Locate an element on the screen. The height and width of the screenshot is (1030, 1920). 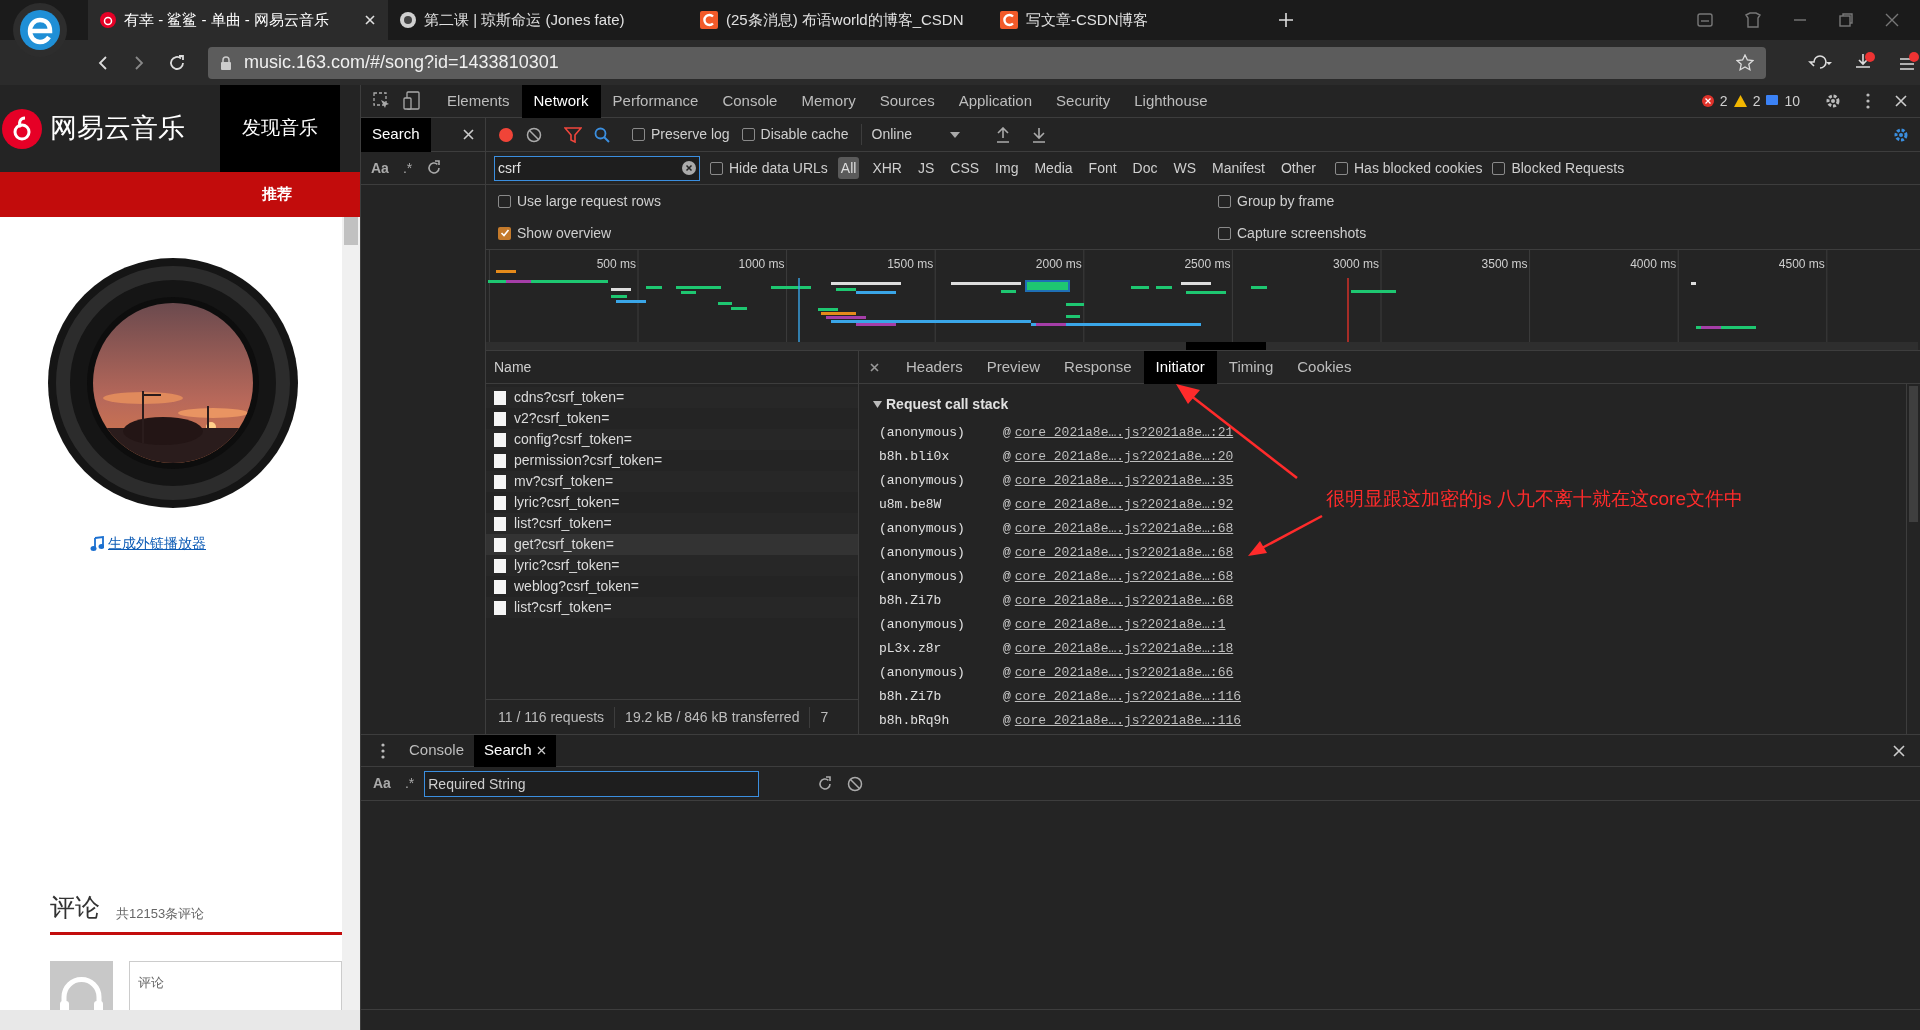
search-field: Required String is located at coordinates (592, 783).